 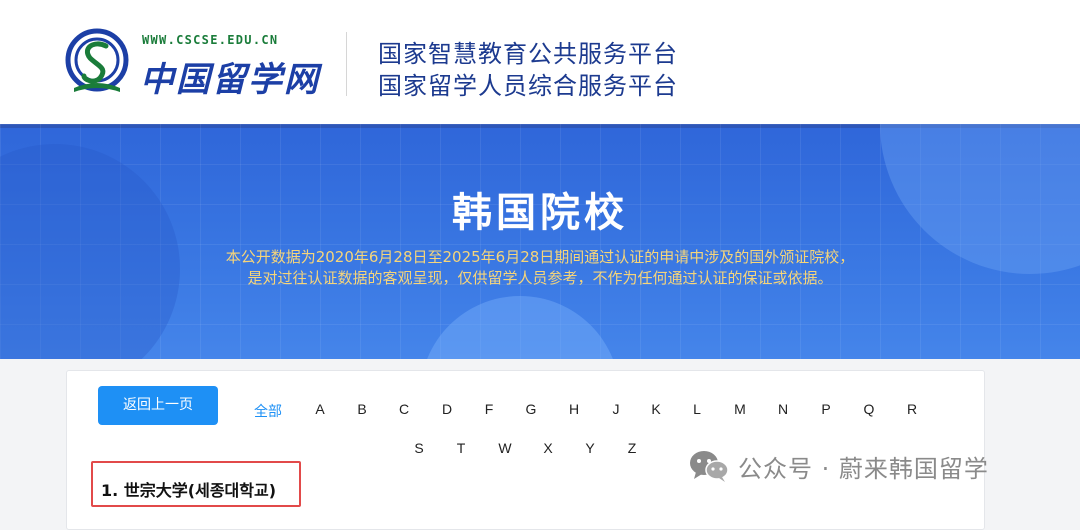 What do you see at coordinates (912, 409) in the screenshot?
I see `filter-letter-r: R` at bounding box center [912, 409].